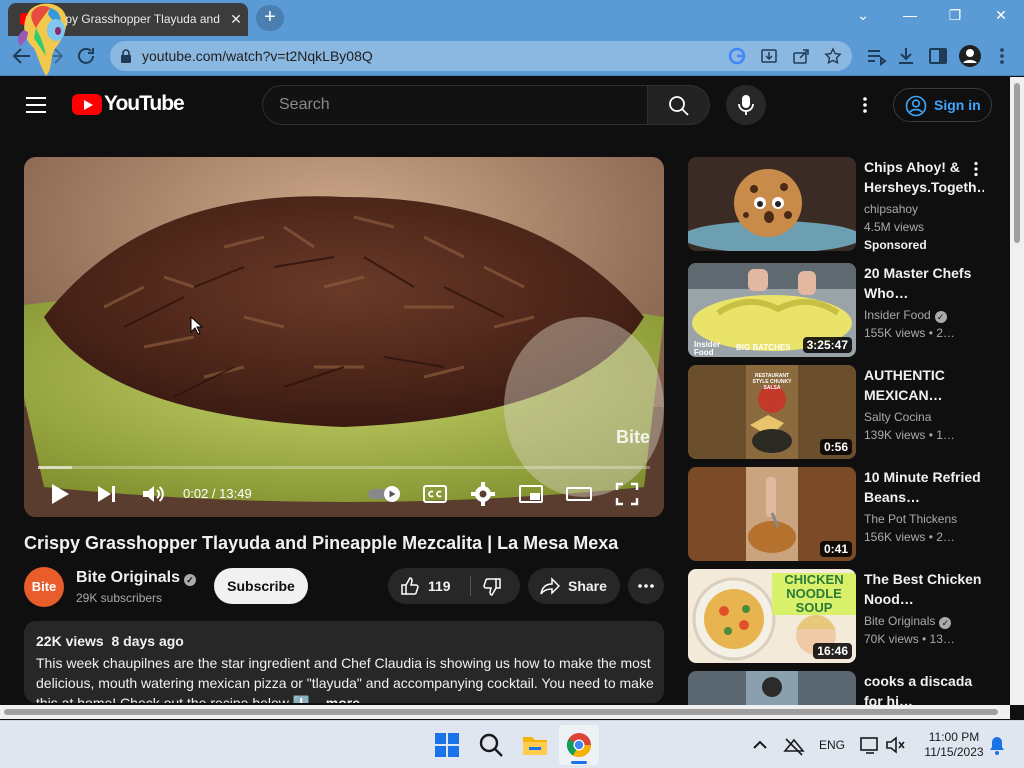 Image resolution: width=1024 pixels, height=768 pixels. Describe the element at coordinates (760, 745) in the screenshot. I see `show-hidden-icons-chevron-icon` at that location.